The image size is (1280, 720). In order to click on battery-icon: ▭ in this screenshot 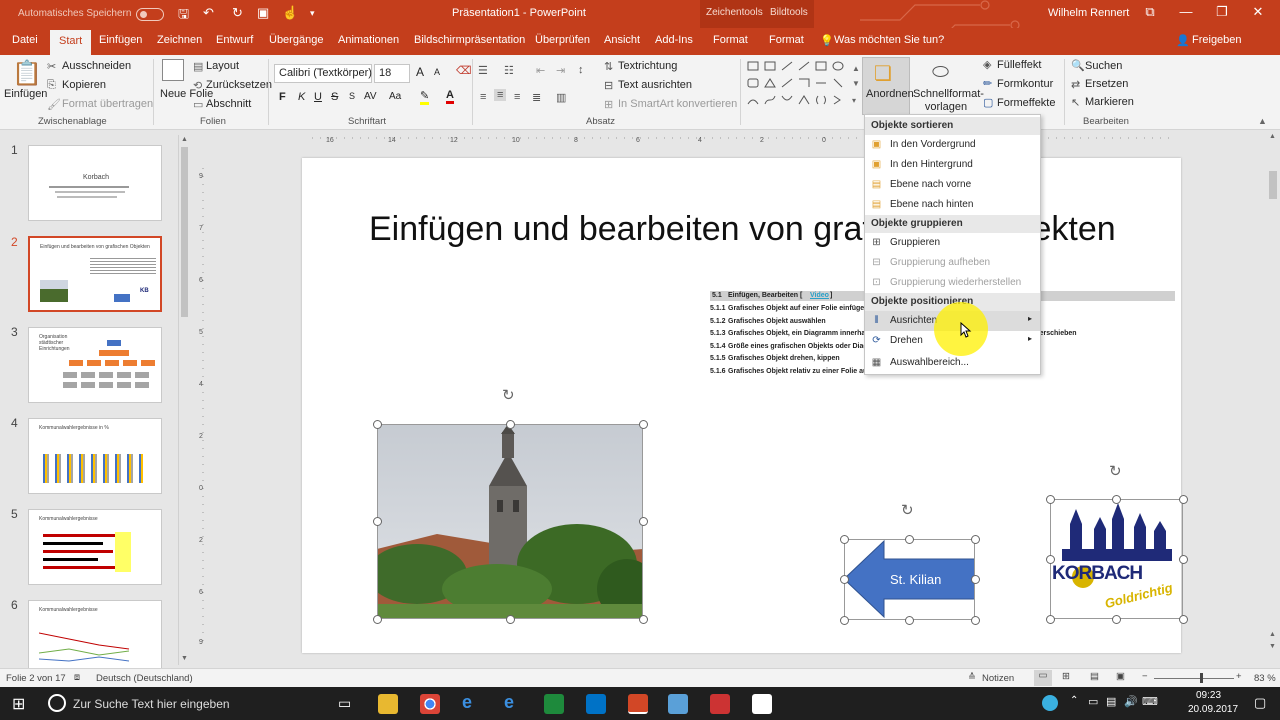, I will do `click(1093, 701)`.